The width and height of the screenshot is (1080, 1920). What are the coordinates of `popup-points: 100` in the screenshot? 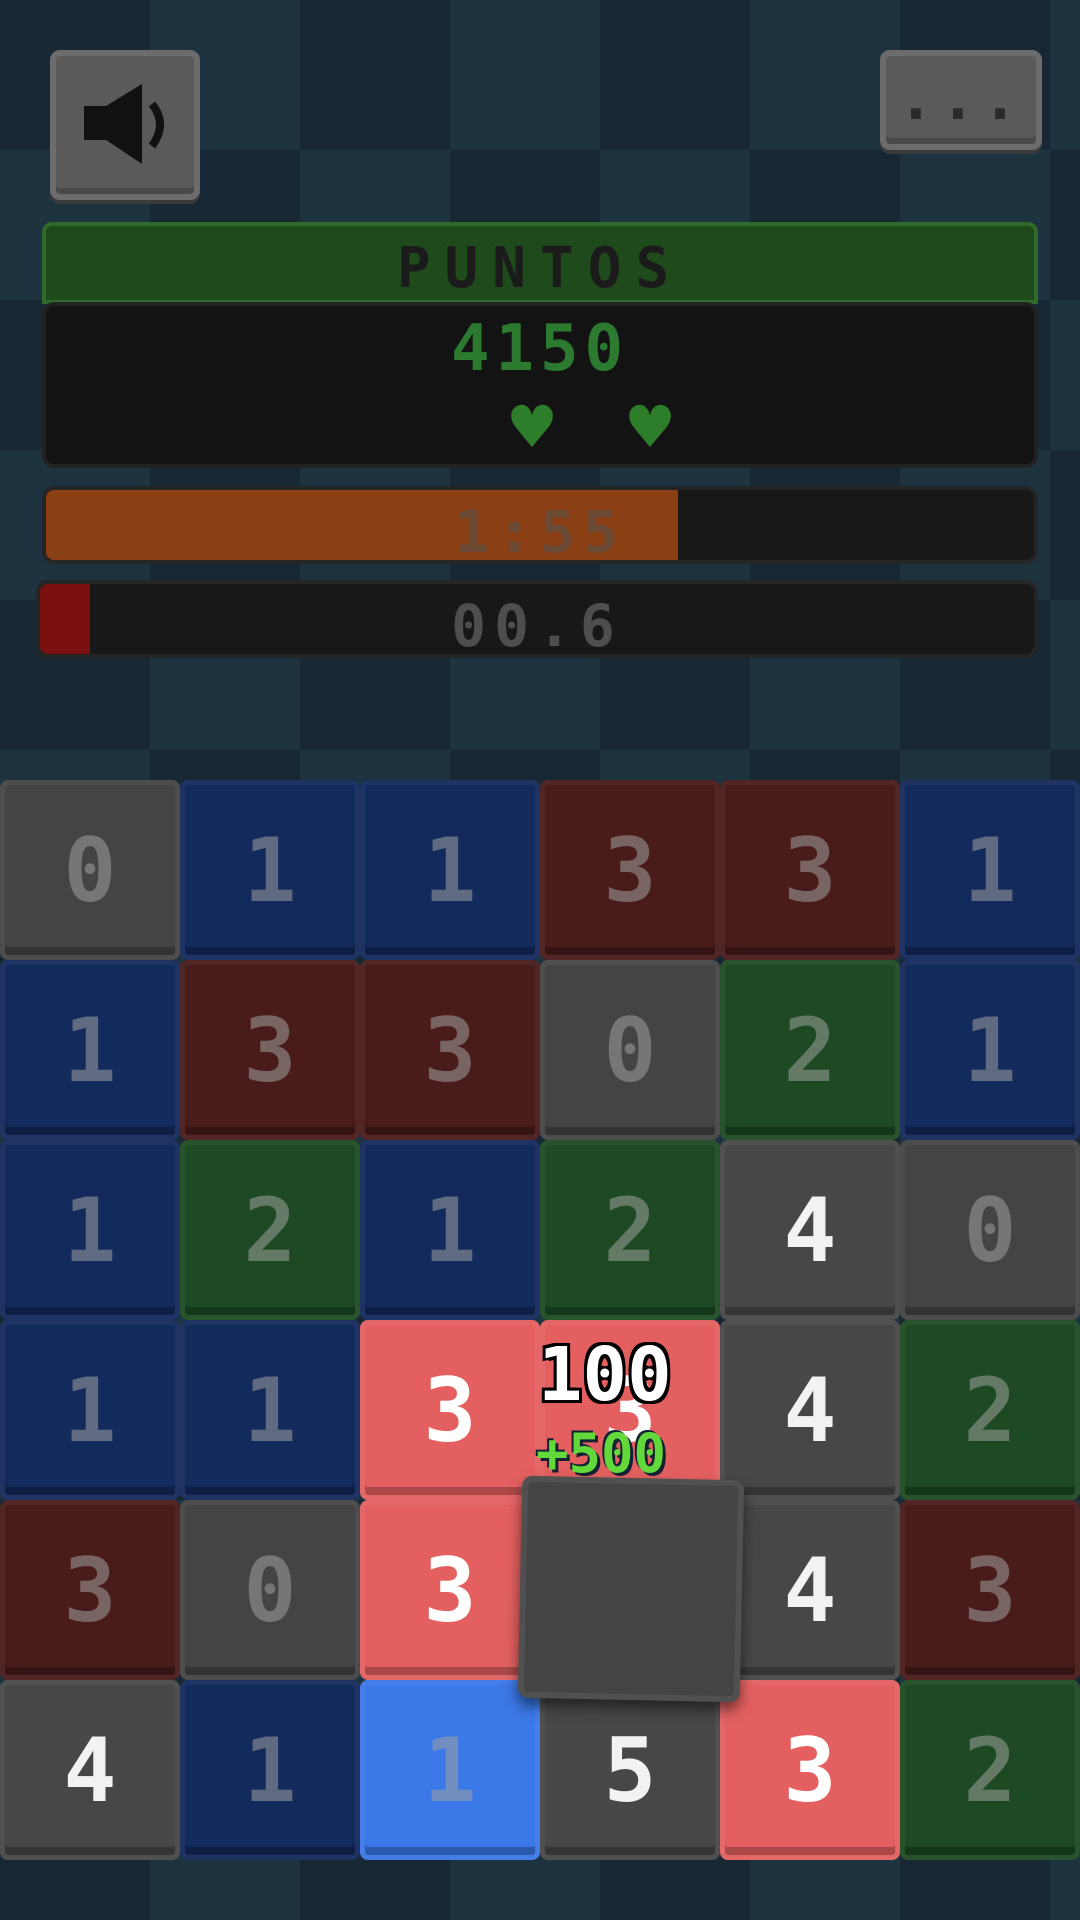 It's located at (605, 1375).